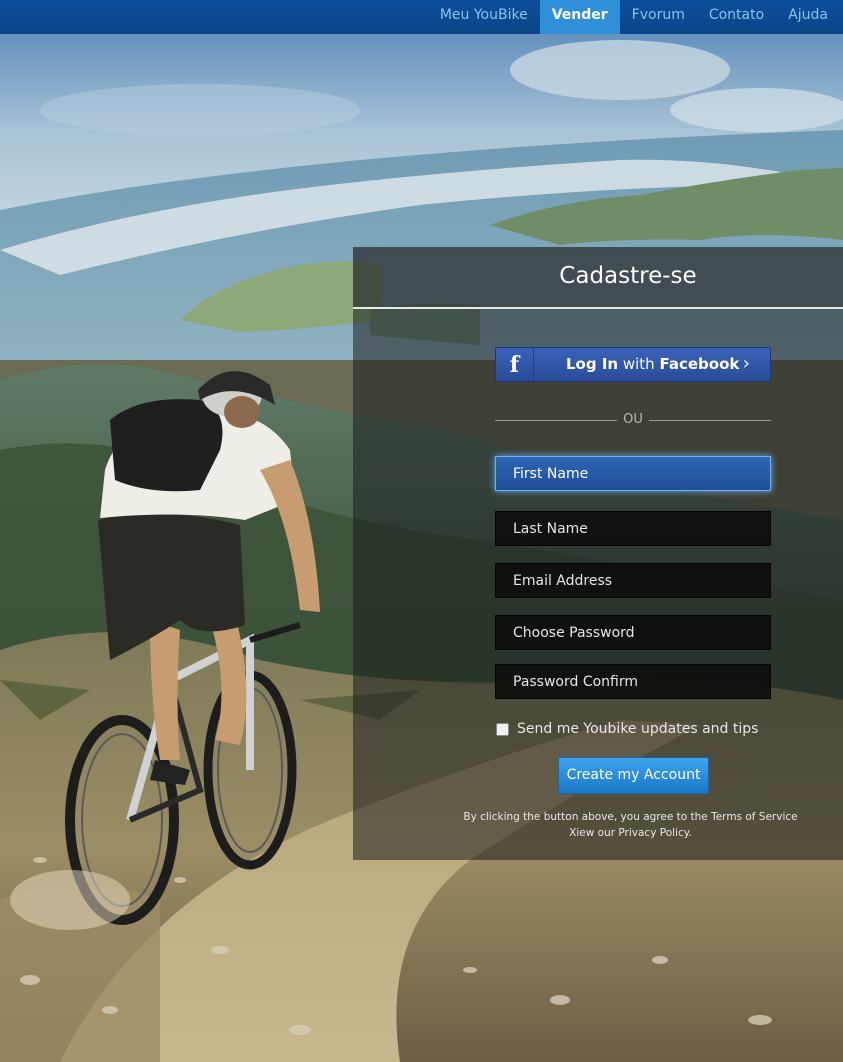 The height and width of the screenshot is (1062, 843). I want to click on or-divider: OU, so click(633, 421).